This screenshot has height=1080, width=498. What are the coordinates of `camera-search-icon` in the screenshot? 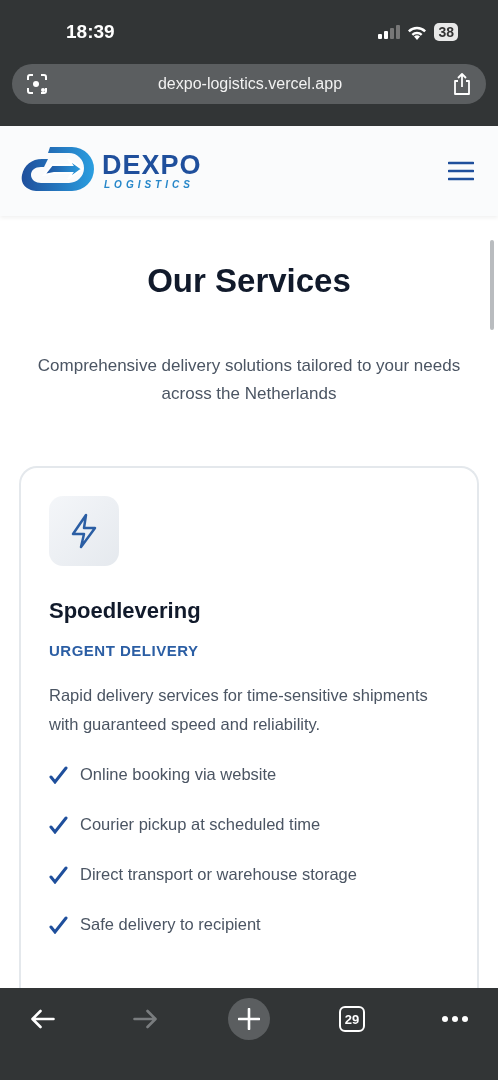 It's located at (37, 84).